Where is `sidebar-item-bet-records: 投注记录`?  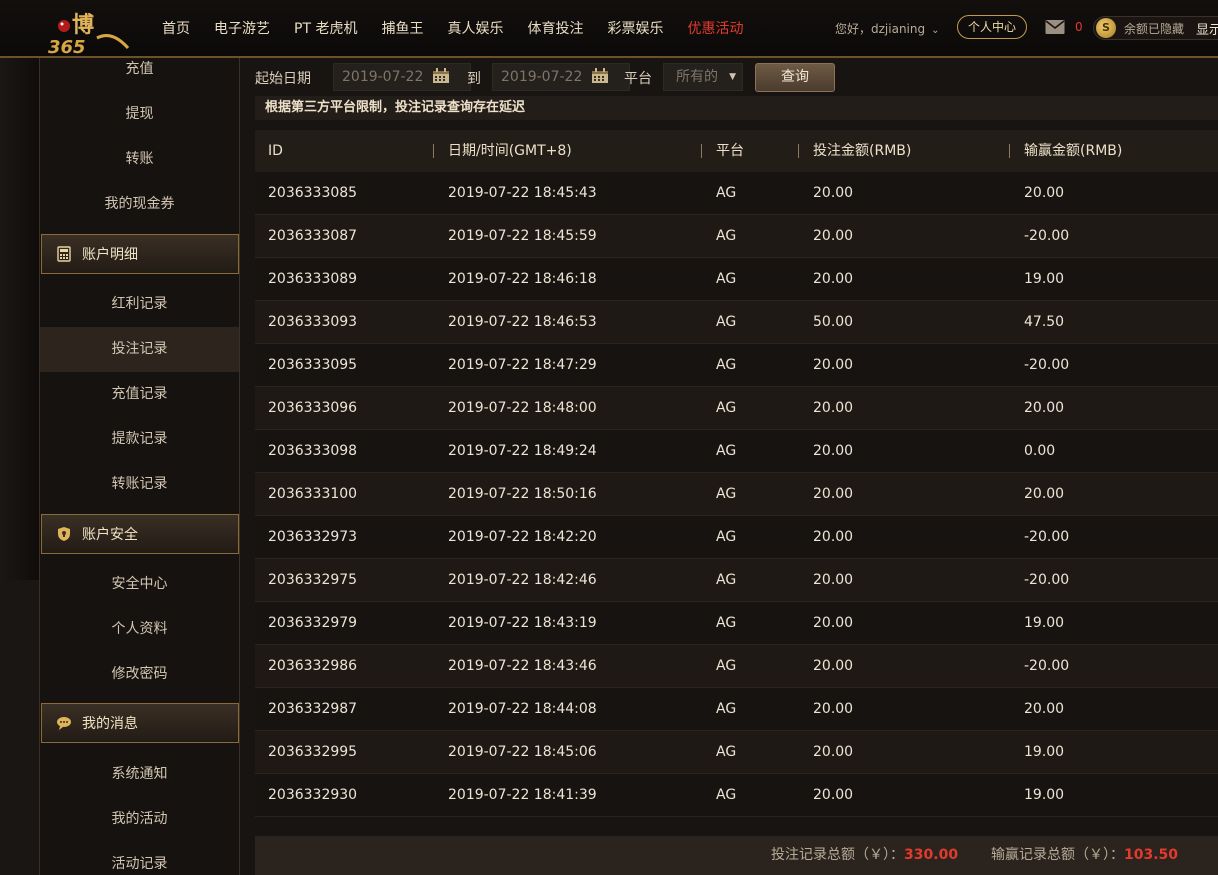 sidebar-item-bet-records: 投注记录 is located at coordinates (139, 349).